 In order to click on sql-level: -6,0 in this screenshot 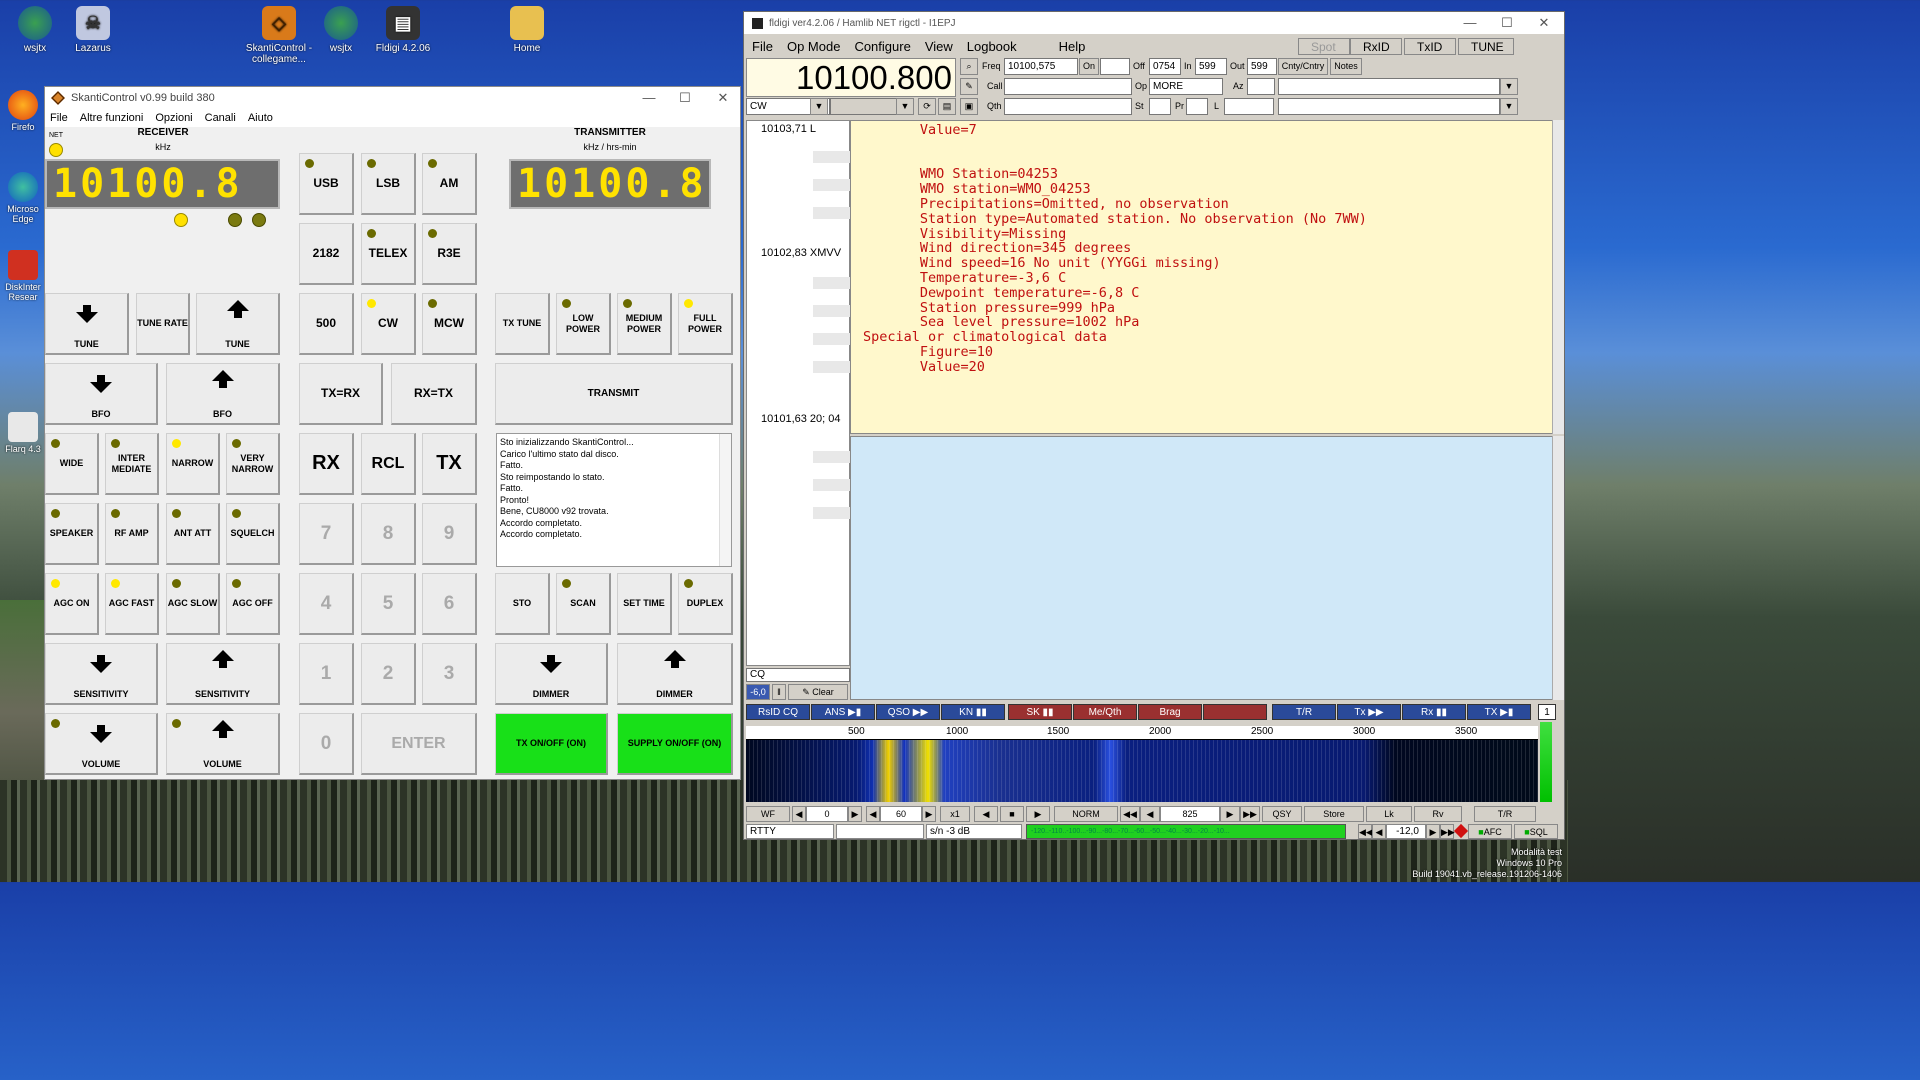, I will do `click(758, 692)`.